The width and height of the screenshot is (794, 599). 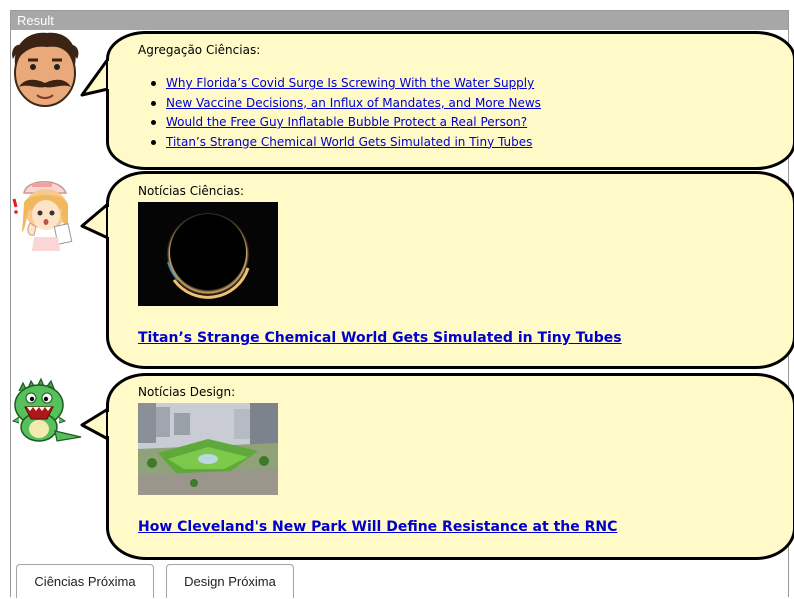 I want to click on green-monster-avatar-icon, so click(x=46, y=409).